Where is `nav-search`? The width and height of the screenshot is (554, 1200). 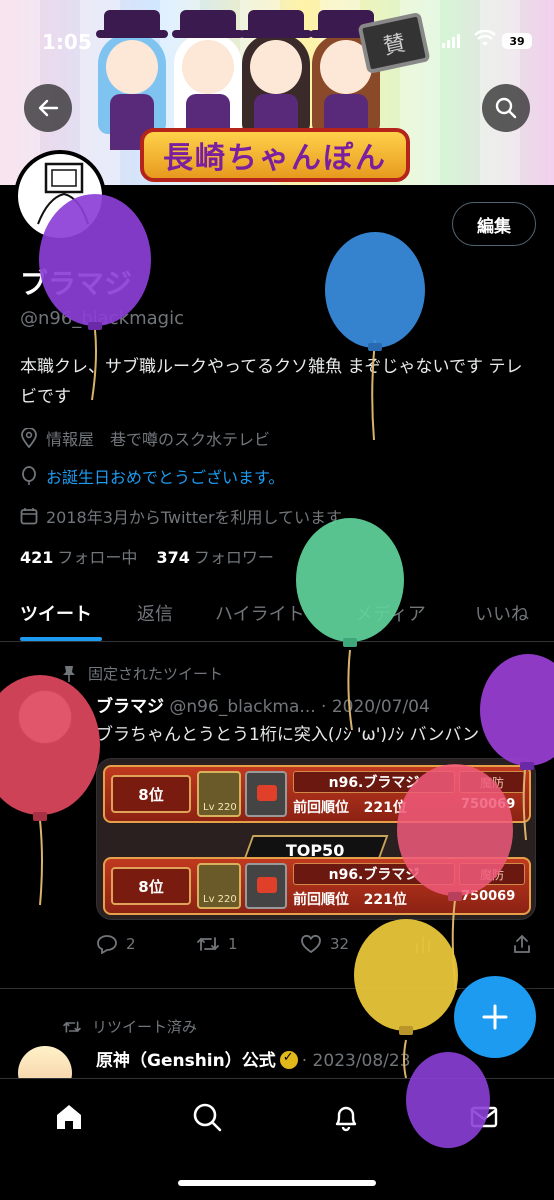
nav-search is located at coordinates (207, 1117).